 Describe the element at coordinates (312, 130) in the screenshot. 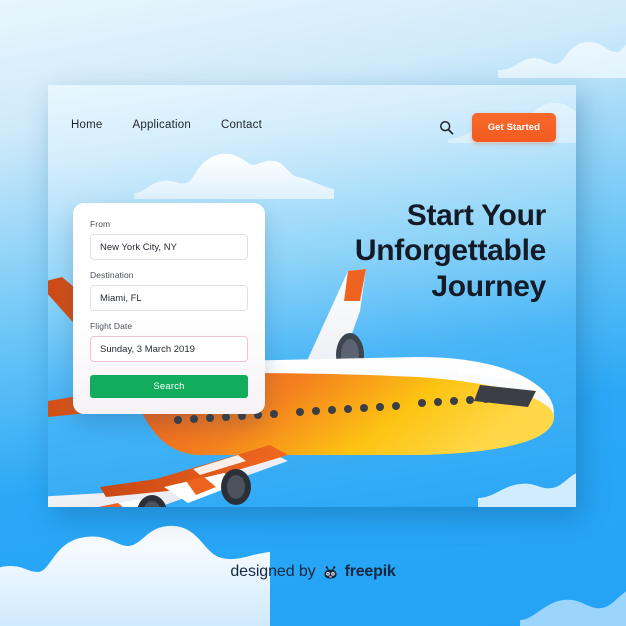

I see `top-navigation: Home Application Contact Get Started` at that location.